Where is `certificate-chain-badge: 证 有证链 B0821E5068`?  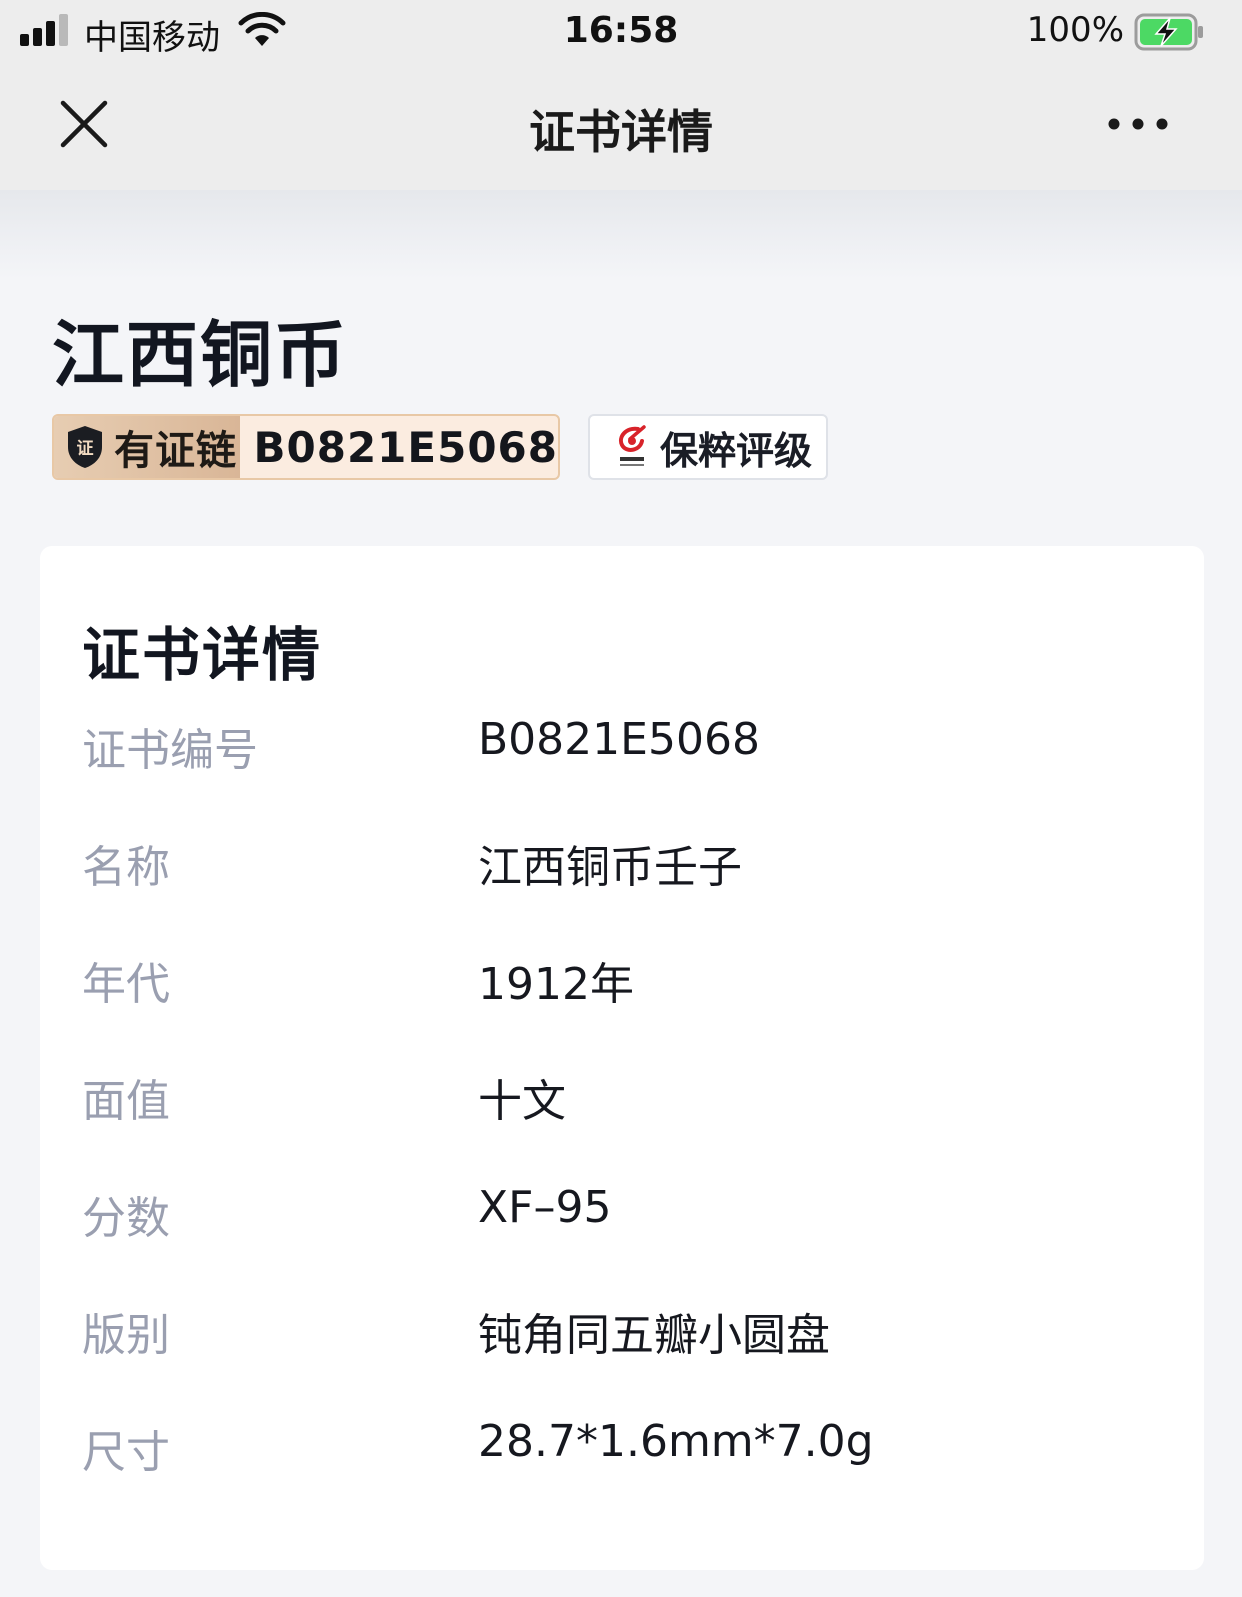
certificate-chain-badge: 证 有证链 B0821E5068 is located at coordinates (306, 447).